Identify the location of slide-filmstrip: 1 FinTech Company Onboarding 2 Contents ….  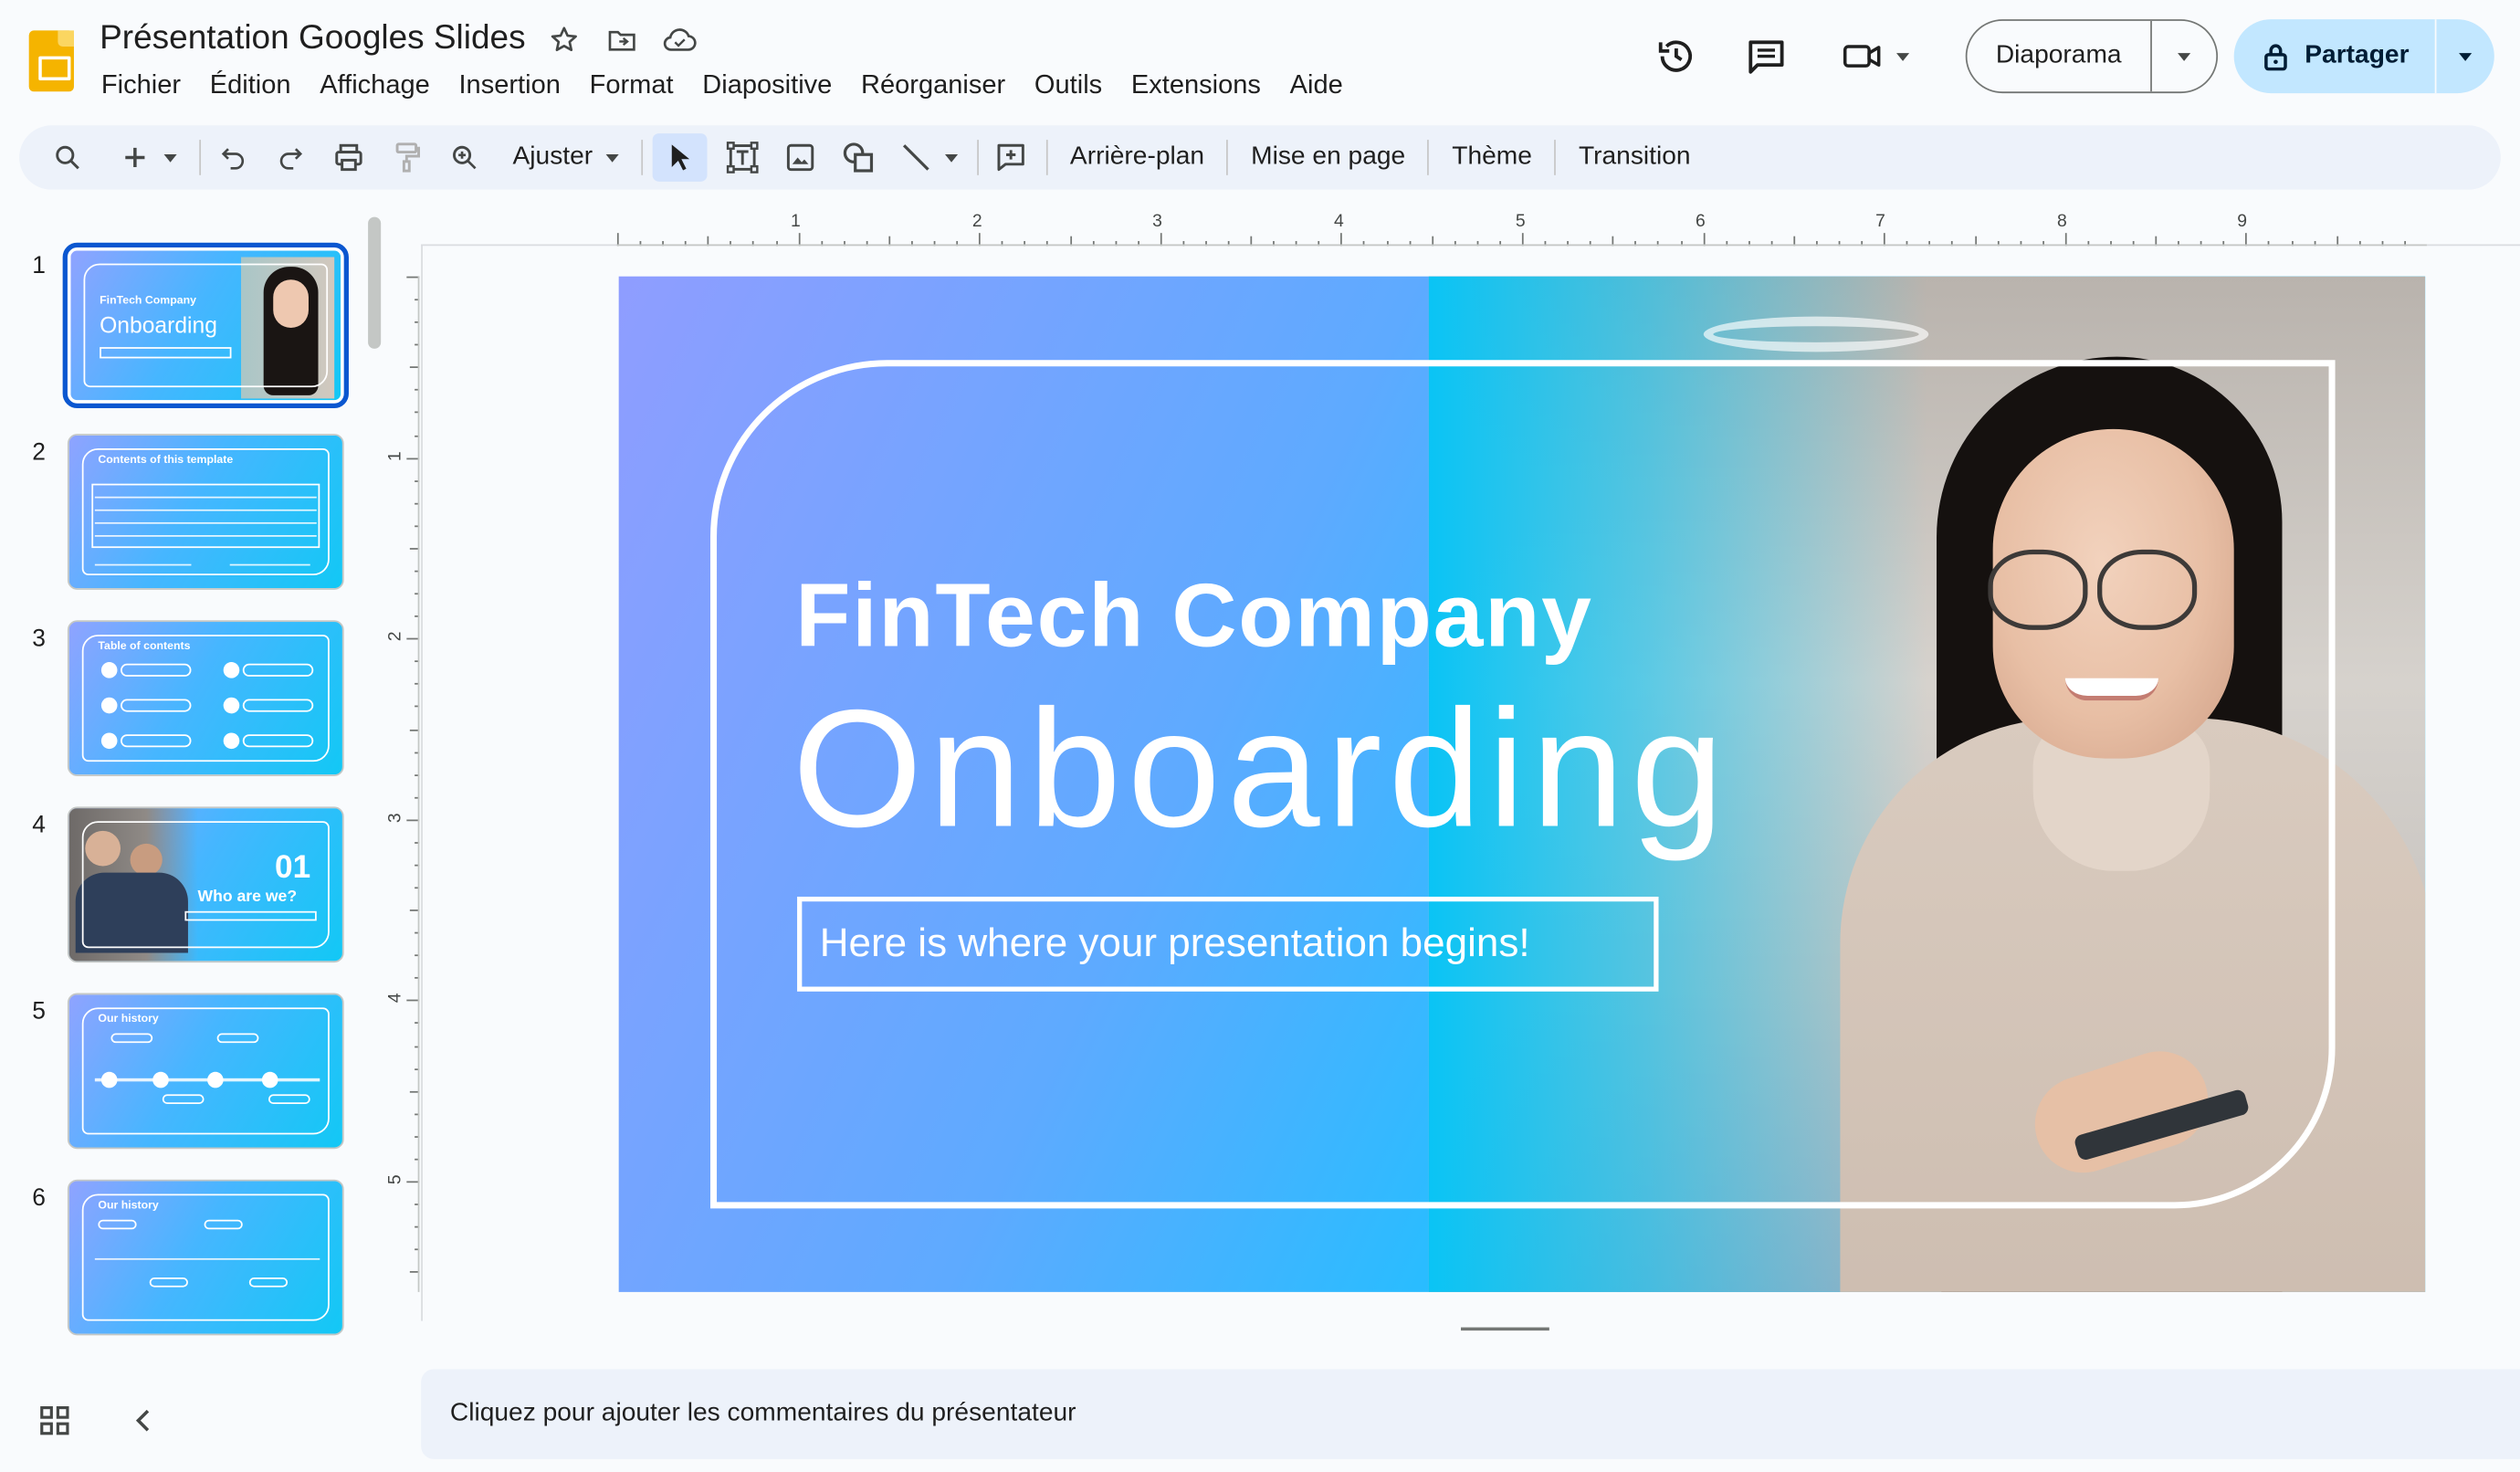
(192, 779).